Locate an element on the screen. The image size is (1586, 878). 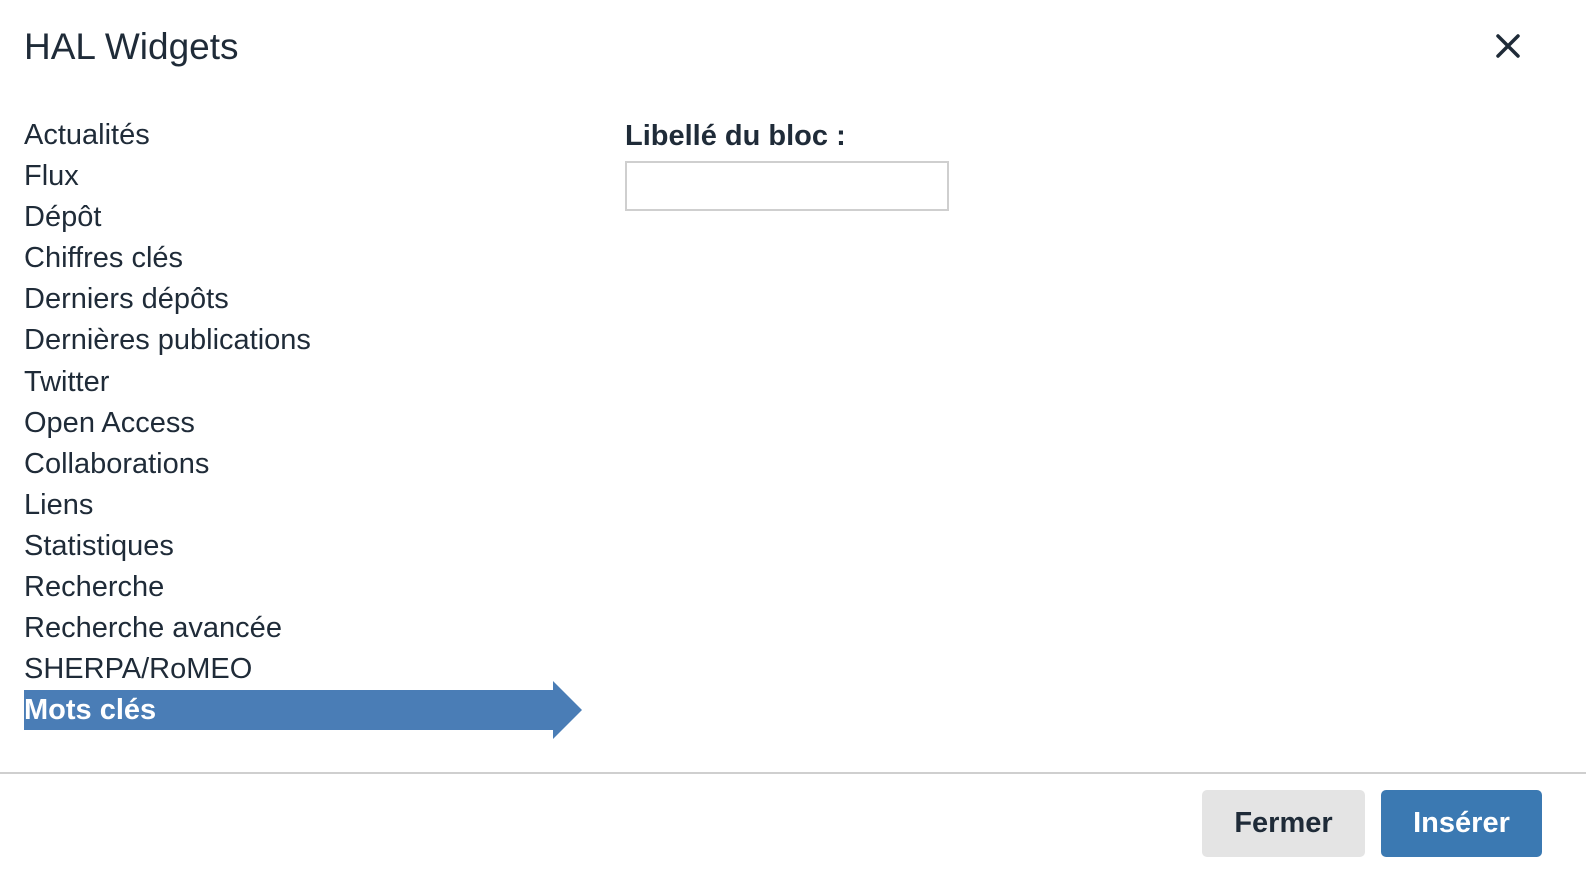
block-label-input is located at coordinates (787, 186).